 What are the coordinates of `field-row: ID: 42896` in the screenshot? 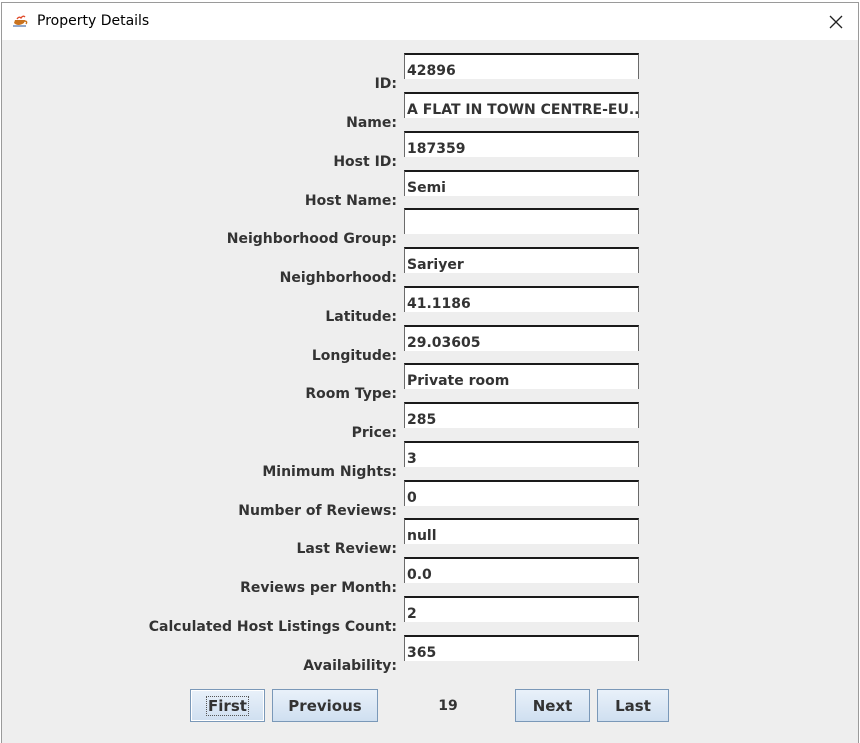 It's located at (431, 72).